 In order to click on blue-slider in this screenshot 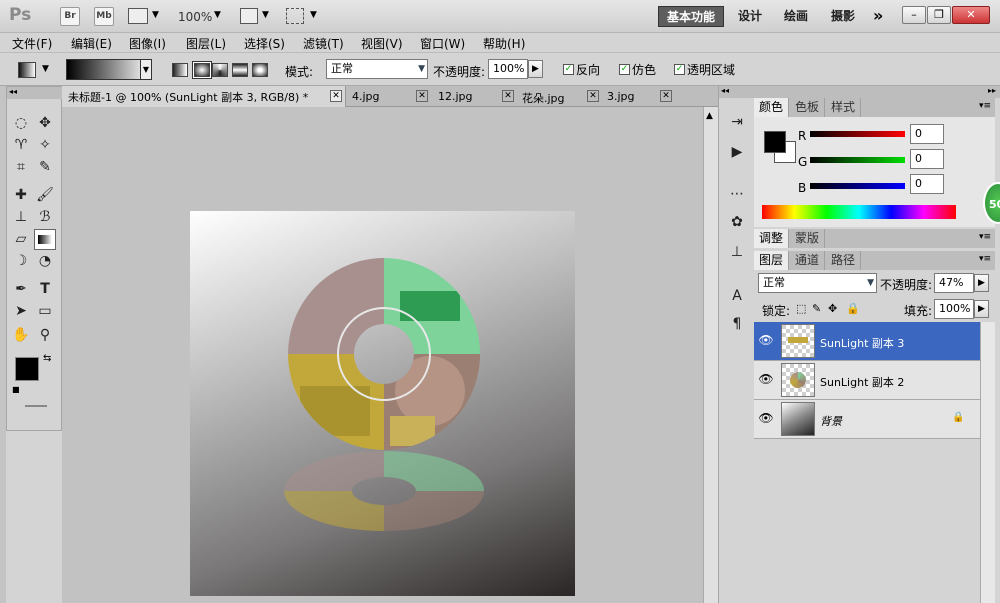, I will do `click(857, 186)`.